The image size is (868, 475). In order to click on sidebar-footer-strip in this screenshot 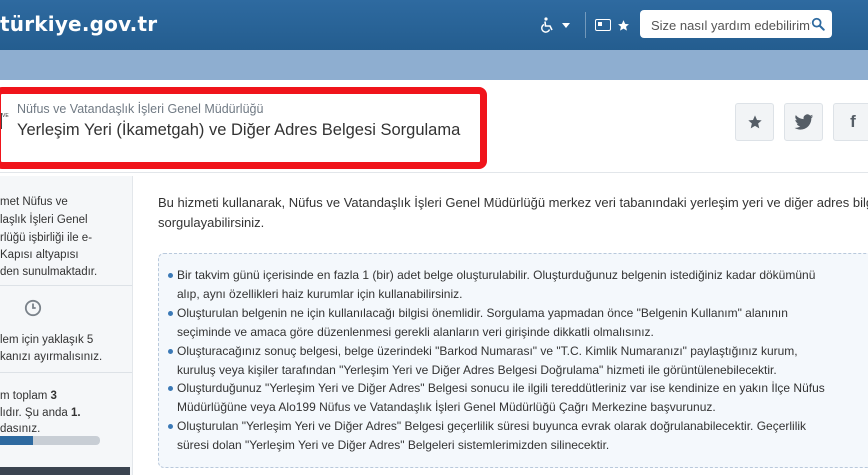, I will do `click(65, 471)`.